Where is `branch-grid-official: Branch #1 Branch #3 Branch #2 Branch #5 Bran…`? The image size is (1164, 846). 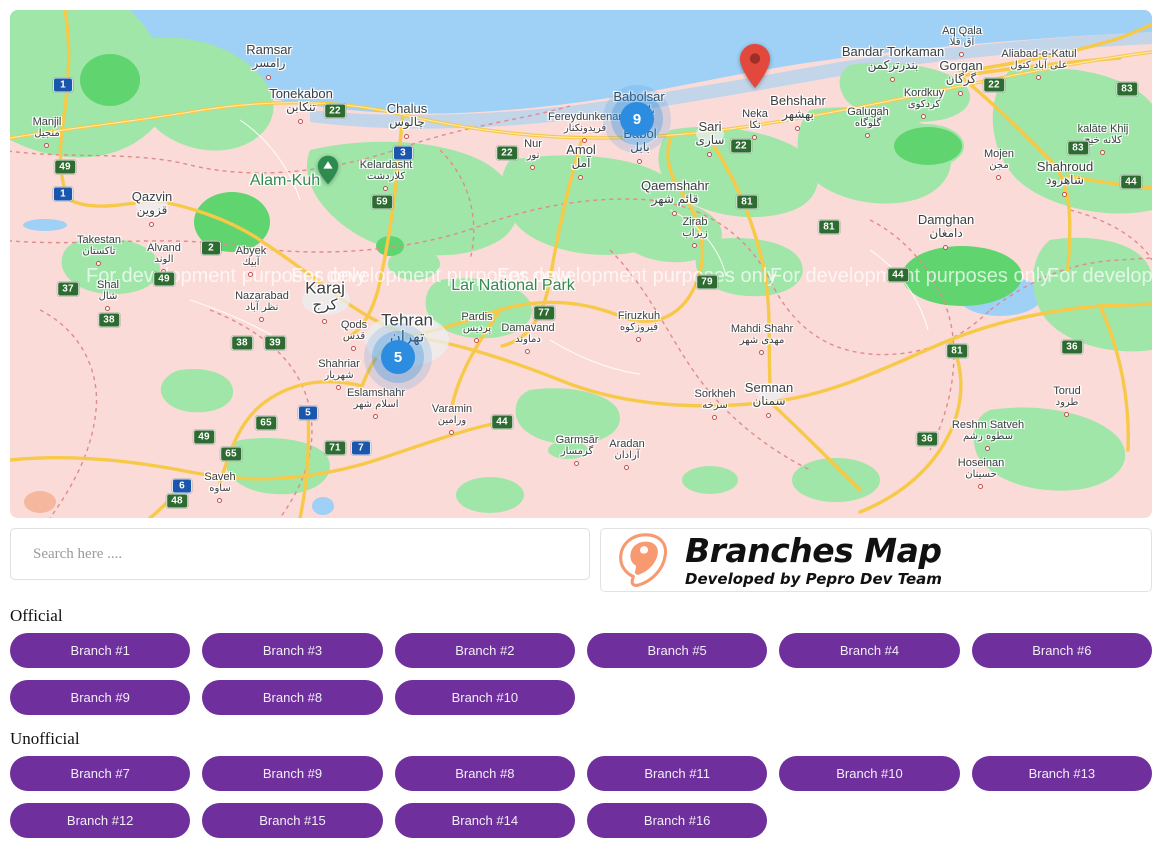
branch-grid-official: Branch #1 Branch #3 Branch #2 Branch #5 Bran… is located at coordinates (581, 674).